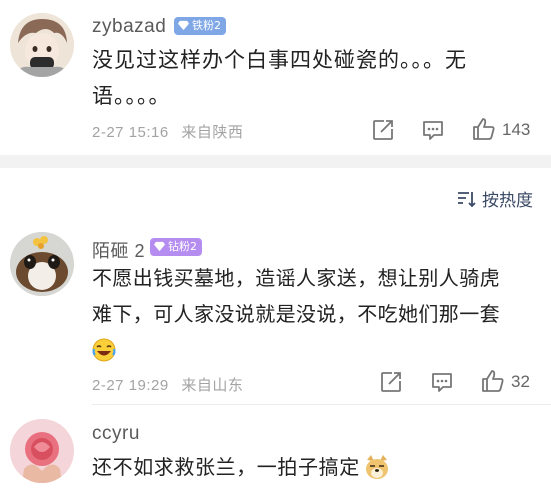 This screenshot has height=490, width=551. Describe the element at coordinates (275, 161) in the screenshot. I see `section-divider` at that location.